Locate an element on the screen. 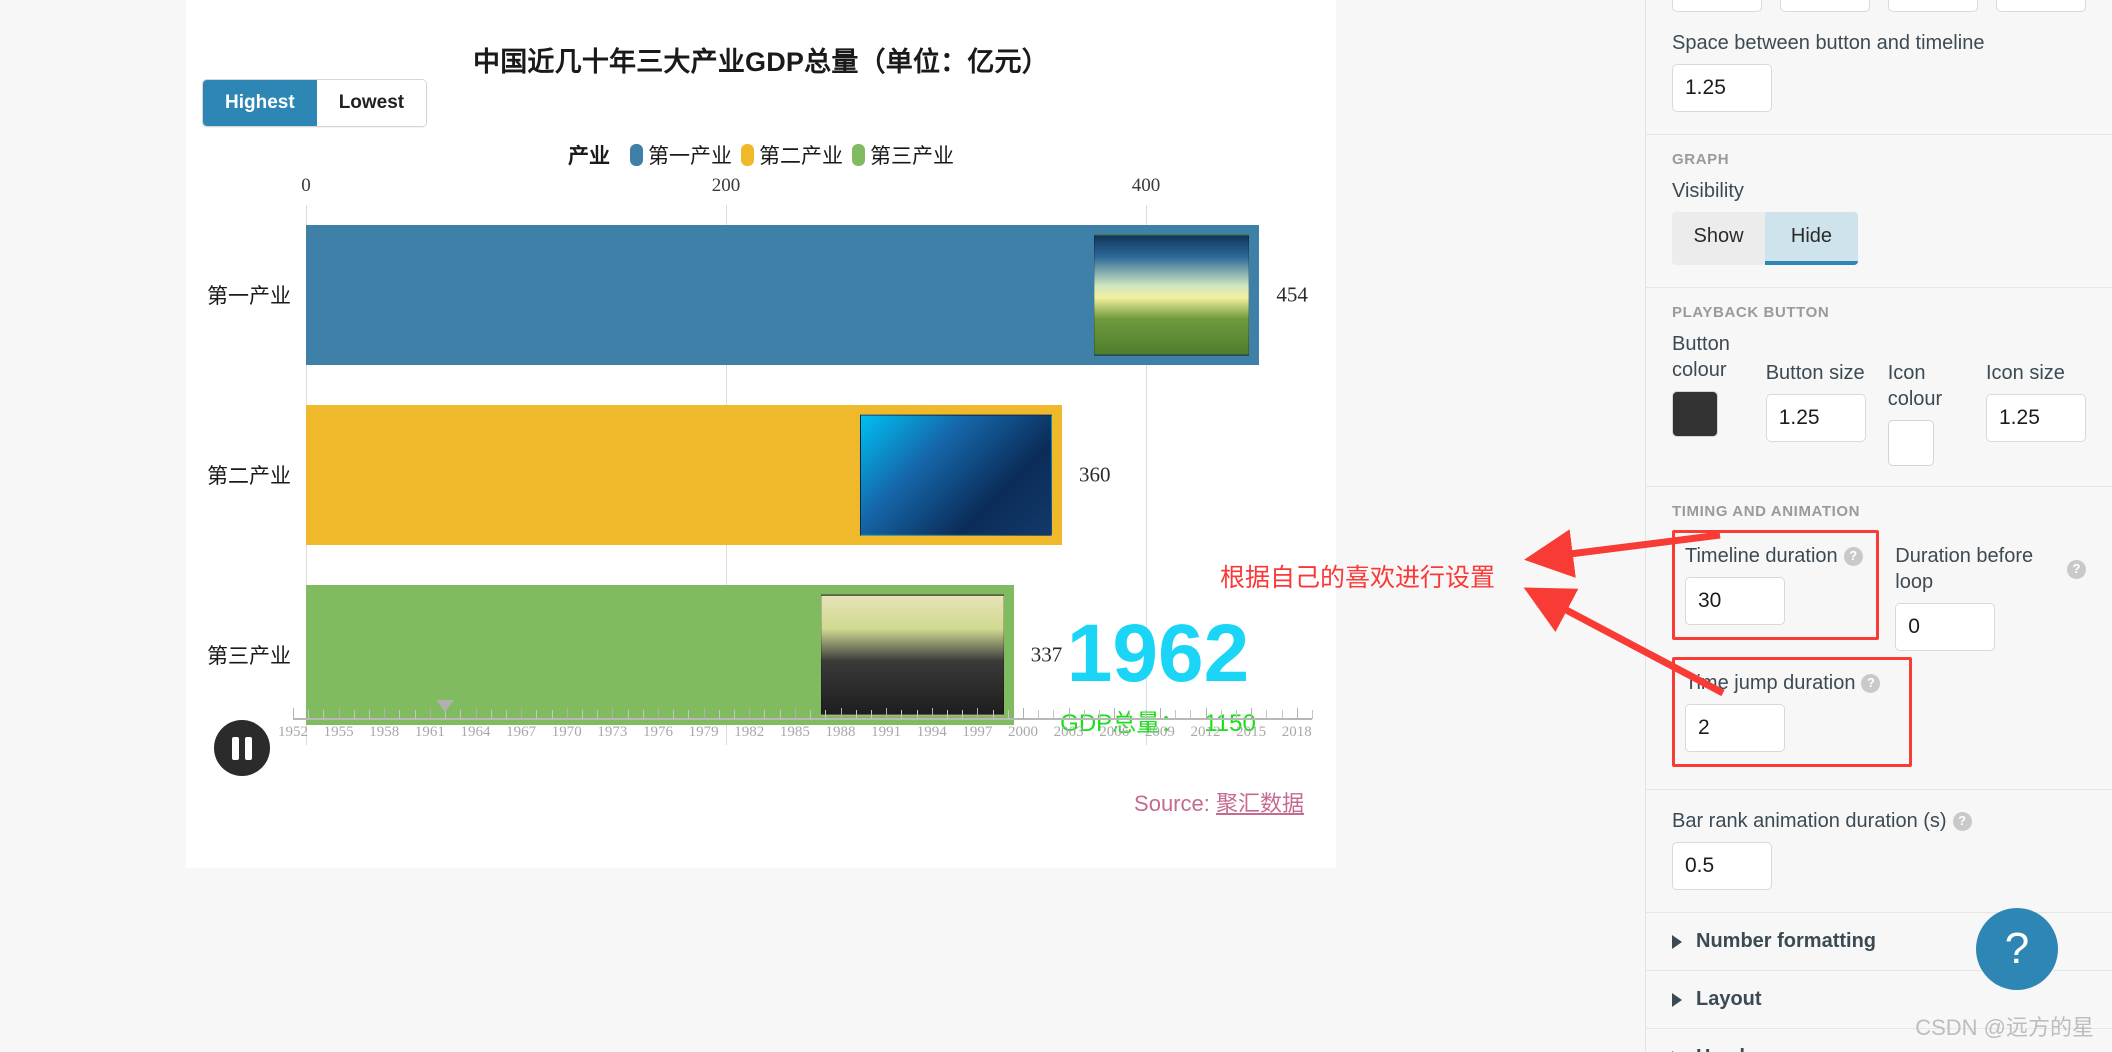  legend-label: 第一产业 is located at coordinates (690, 156).